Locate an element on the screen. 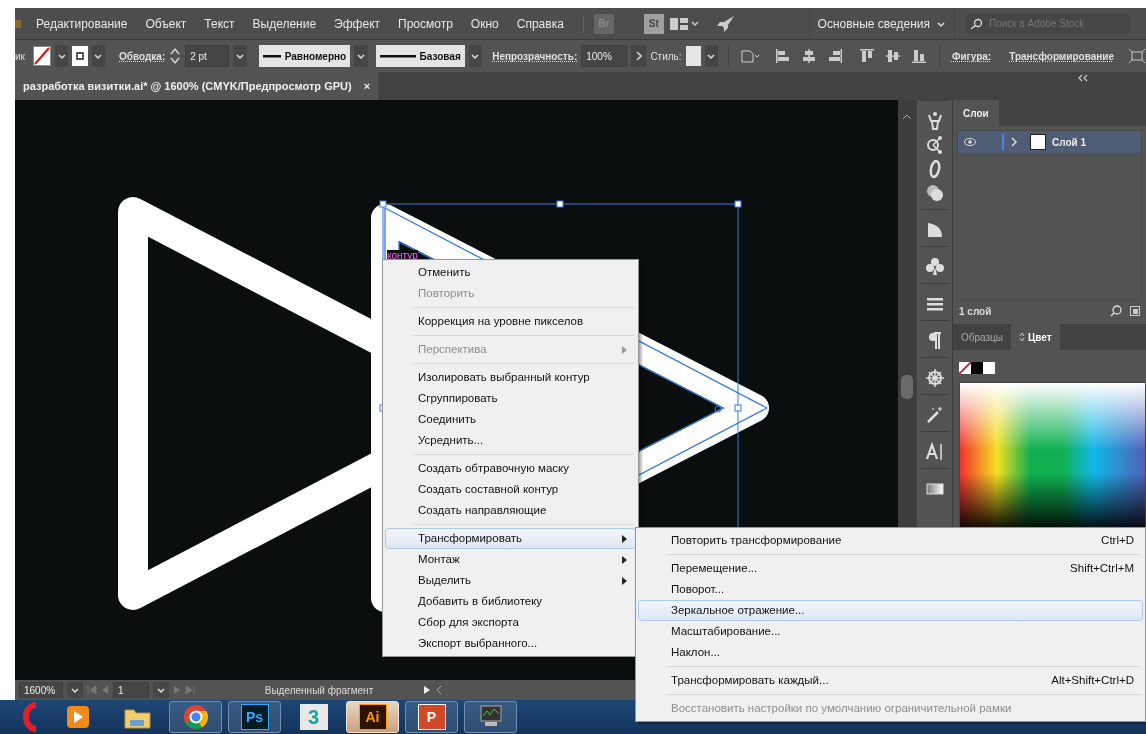  menu-item: Выделение is located at coordinates (284, 23).